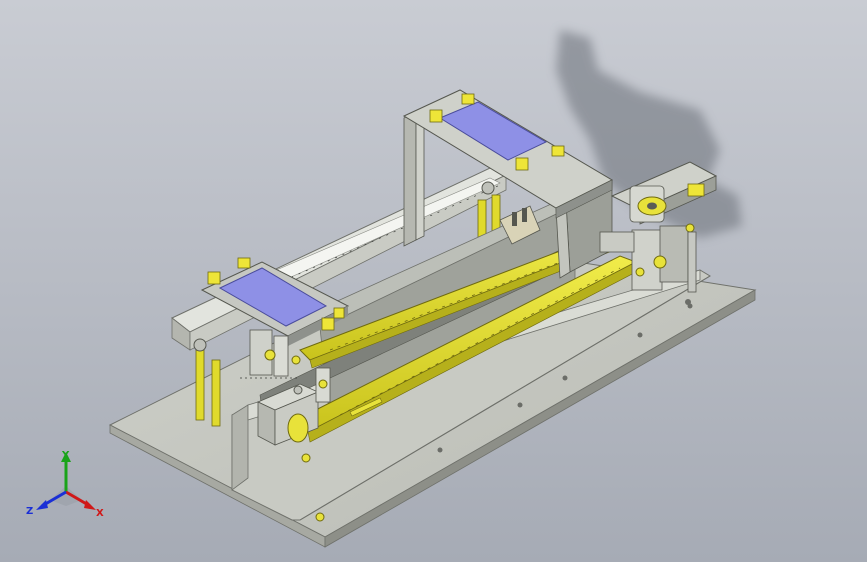 The image size is (867, 562). Describe the element at coordinates (90, 505) in the screenshot. I see `x-axis-arrow` at that location.